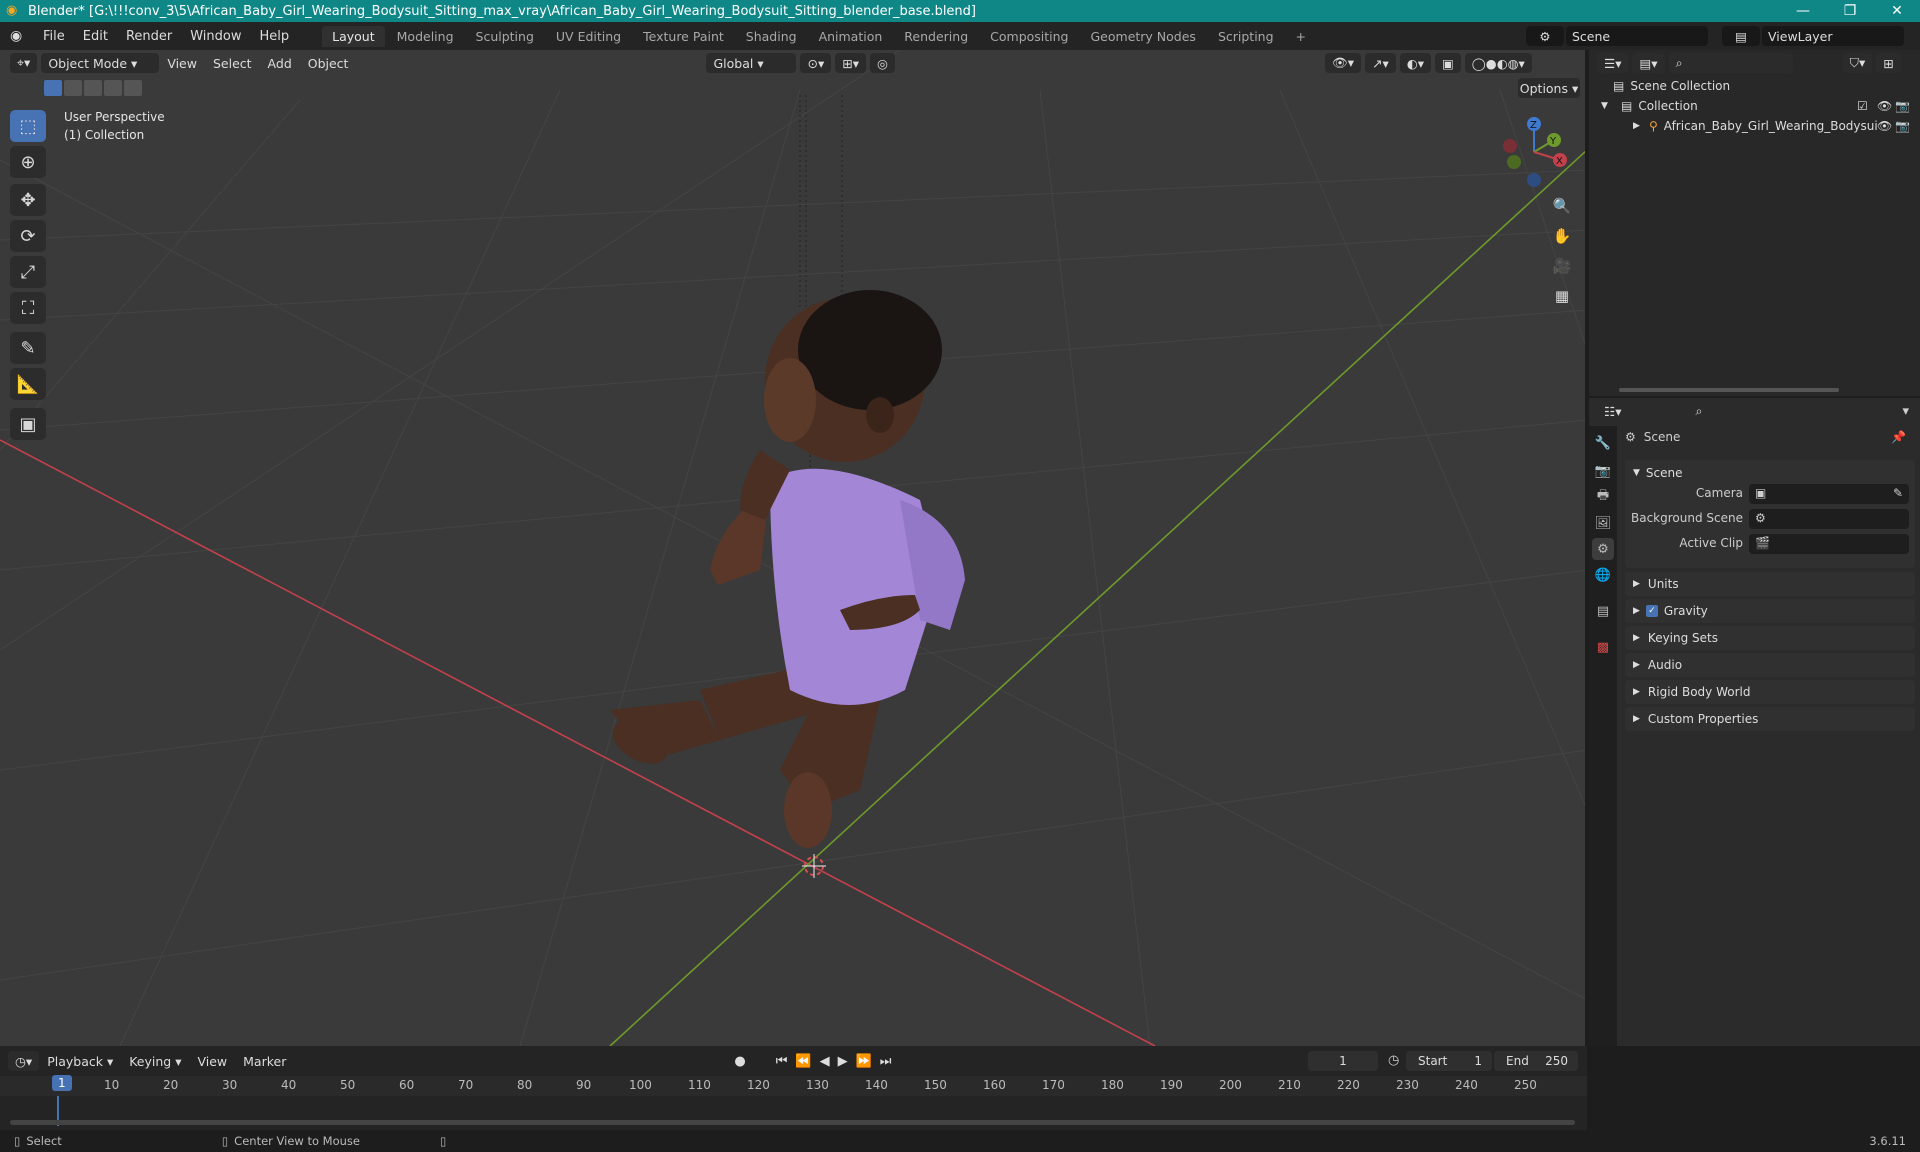 The height and width of the screenshot is (1152, 1920). I want to click on timeline-menu-playback: Playback ▾, so click(80, 1061).